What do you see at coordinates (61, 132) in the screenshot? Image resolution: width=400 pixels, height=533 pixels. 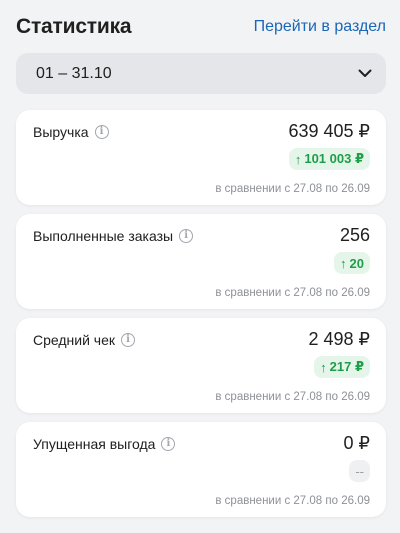 I see `card-label: Выручка` at bounding box center [61, 132].